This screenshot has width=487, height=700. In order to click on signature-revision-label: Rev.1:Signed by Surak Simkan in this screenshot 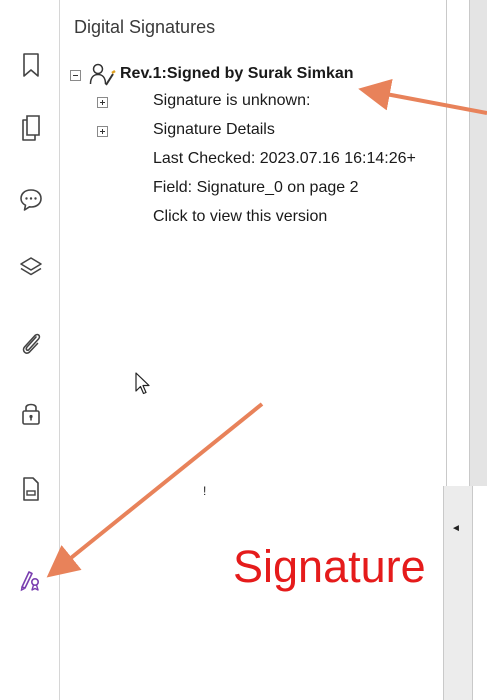, I will do `click(237, 74)`.